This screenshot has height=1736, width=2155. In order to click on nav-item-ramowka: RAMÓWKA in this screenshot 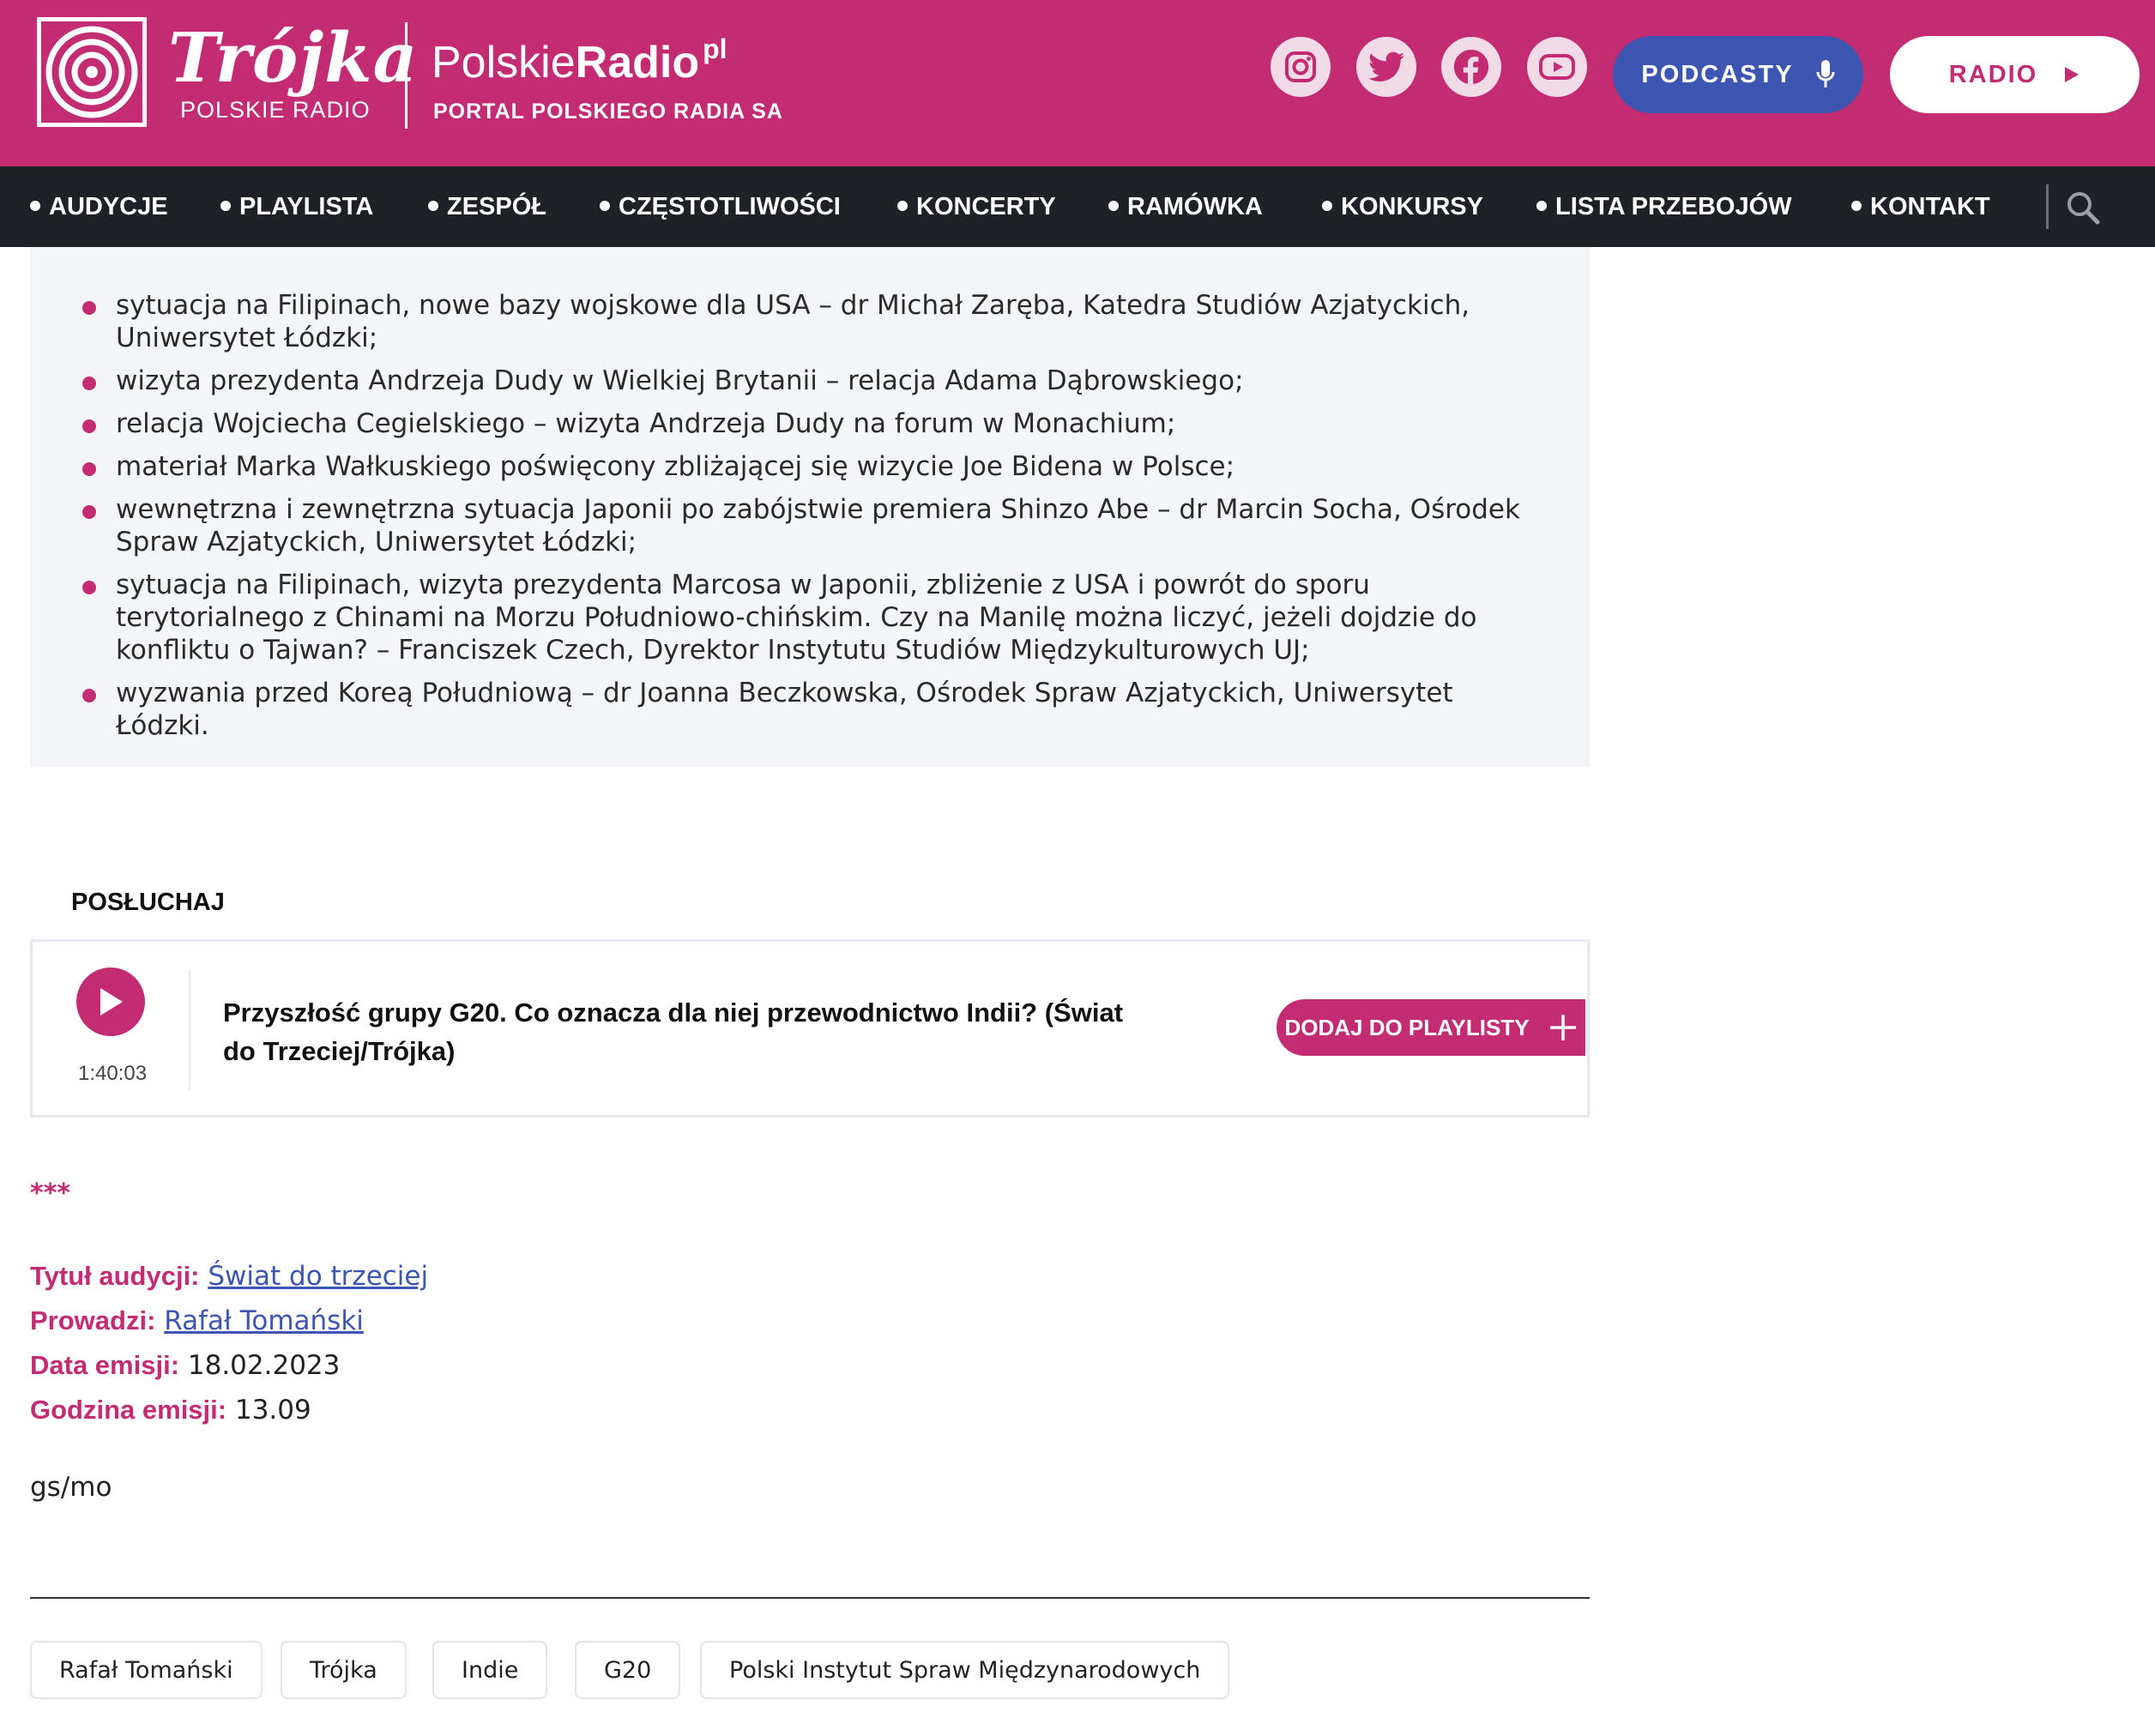, I will do `click(1185, 206)`.